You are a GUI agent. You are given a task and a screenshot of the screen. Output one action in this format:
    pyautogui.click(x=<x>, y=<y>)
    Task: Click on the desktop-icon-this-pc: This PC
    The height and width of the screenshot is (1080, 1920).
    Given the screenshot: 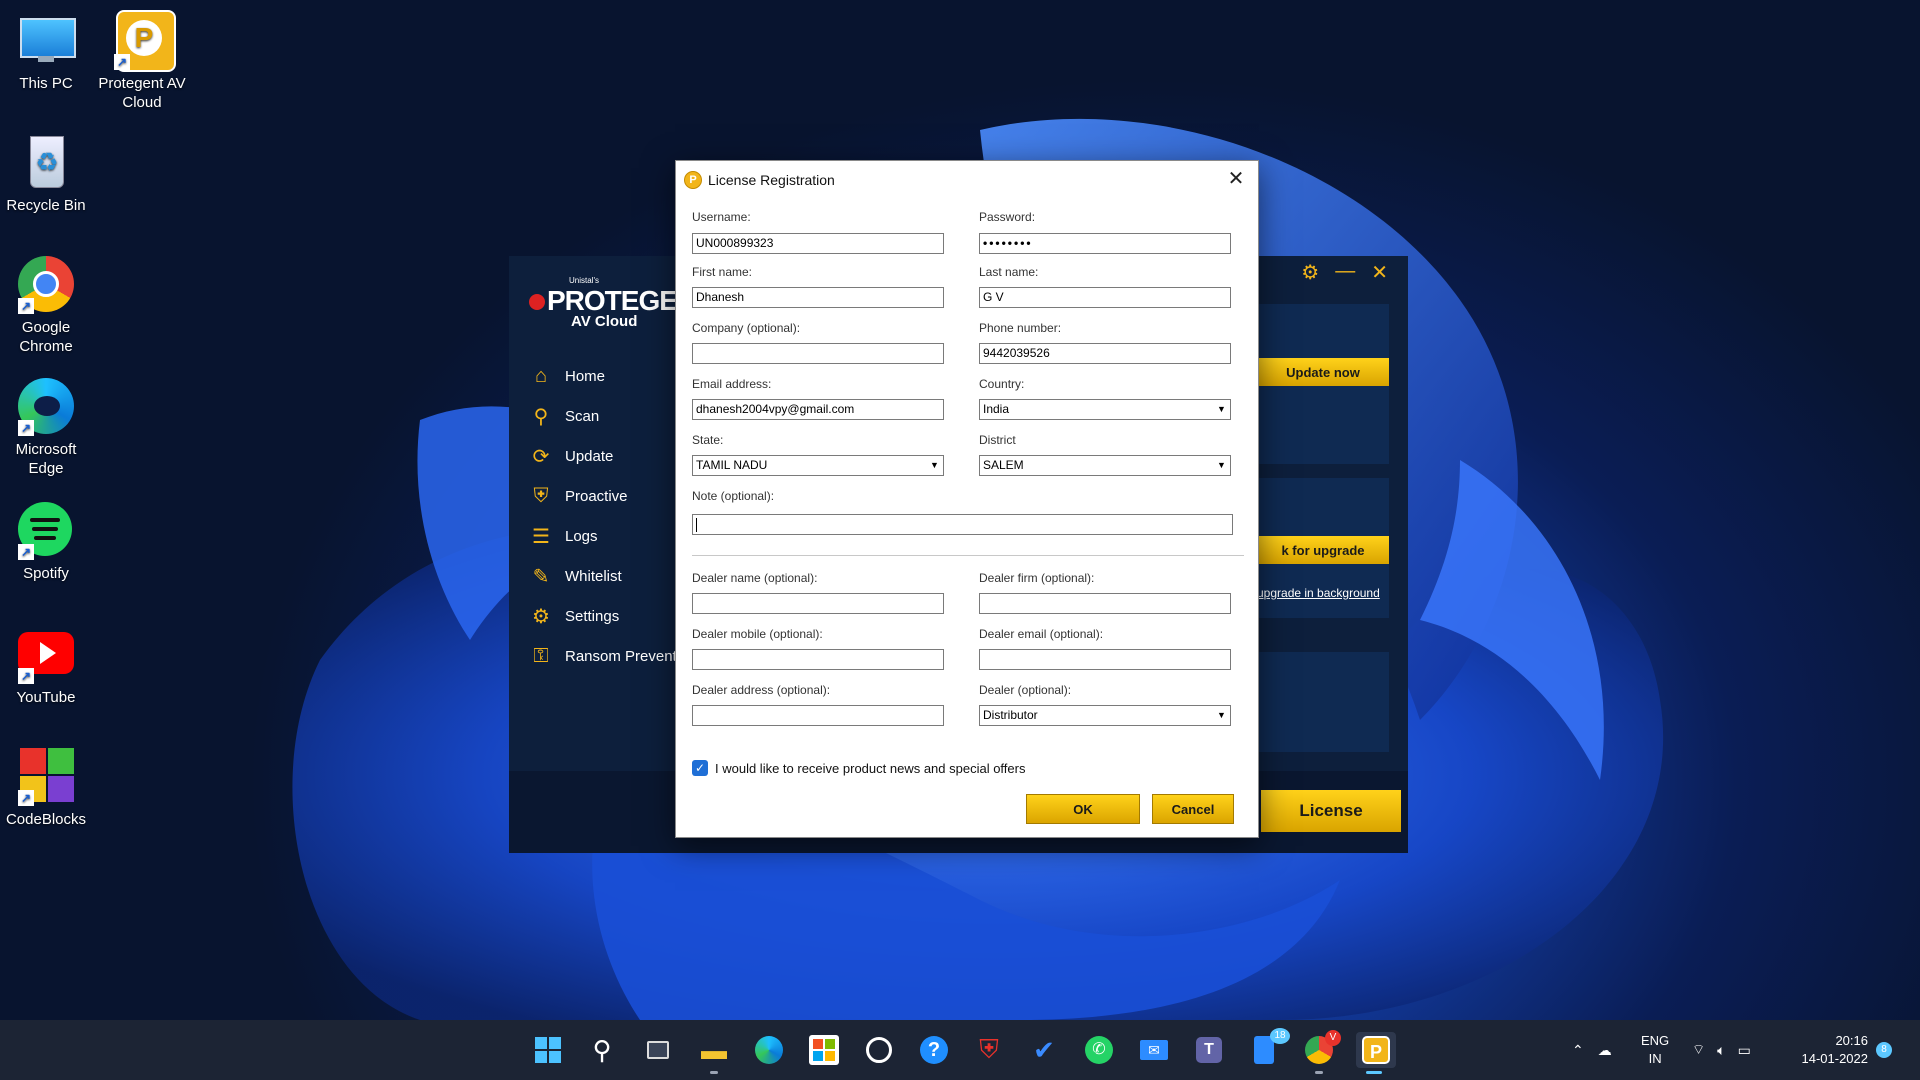 What is the action you would take?
    pyautogui.click(x=47, y=48)
    